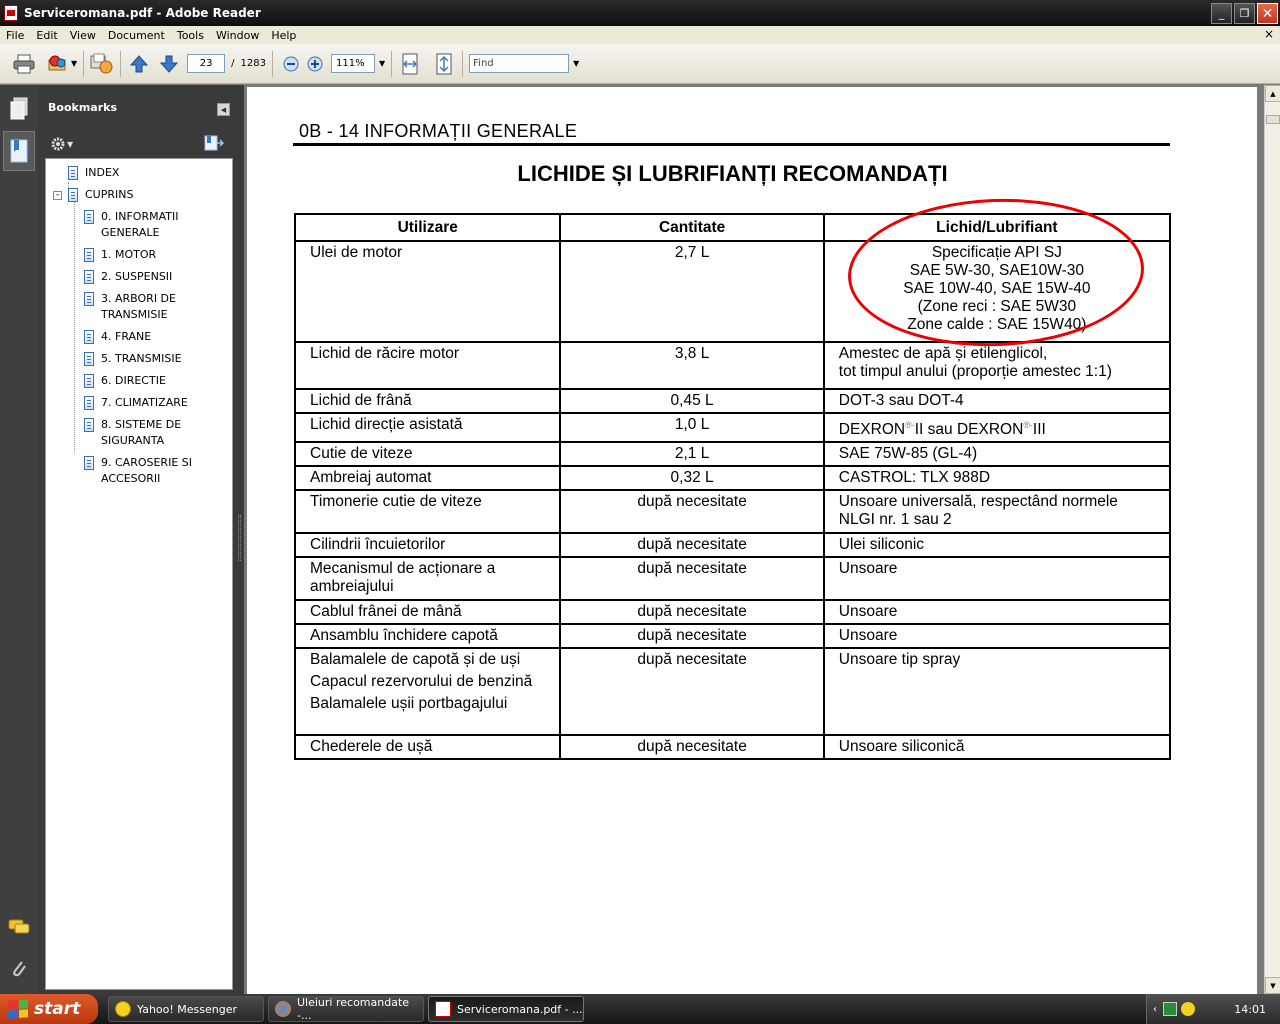  I want to click on cell-fluid: CASTROL: TLX 988D, so click(997, 478).